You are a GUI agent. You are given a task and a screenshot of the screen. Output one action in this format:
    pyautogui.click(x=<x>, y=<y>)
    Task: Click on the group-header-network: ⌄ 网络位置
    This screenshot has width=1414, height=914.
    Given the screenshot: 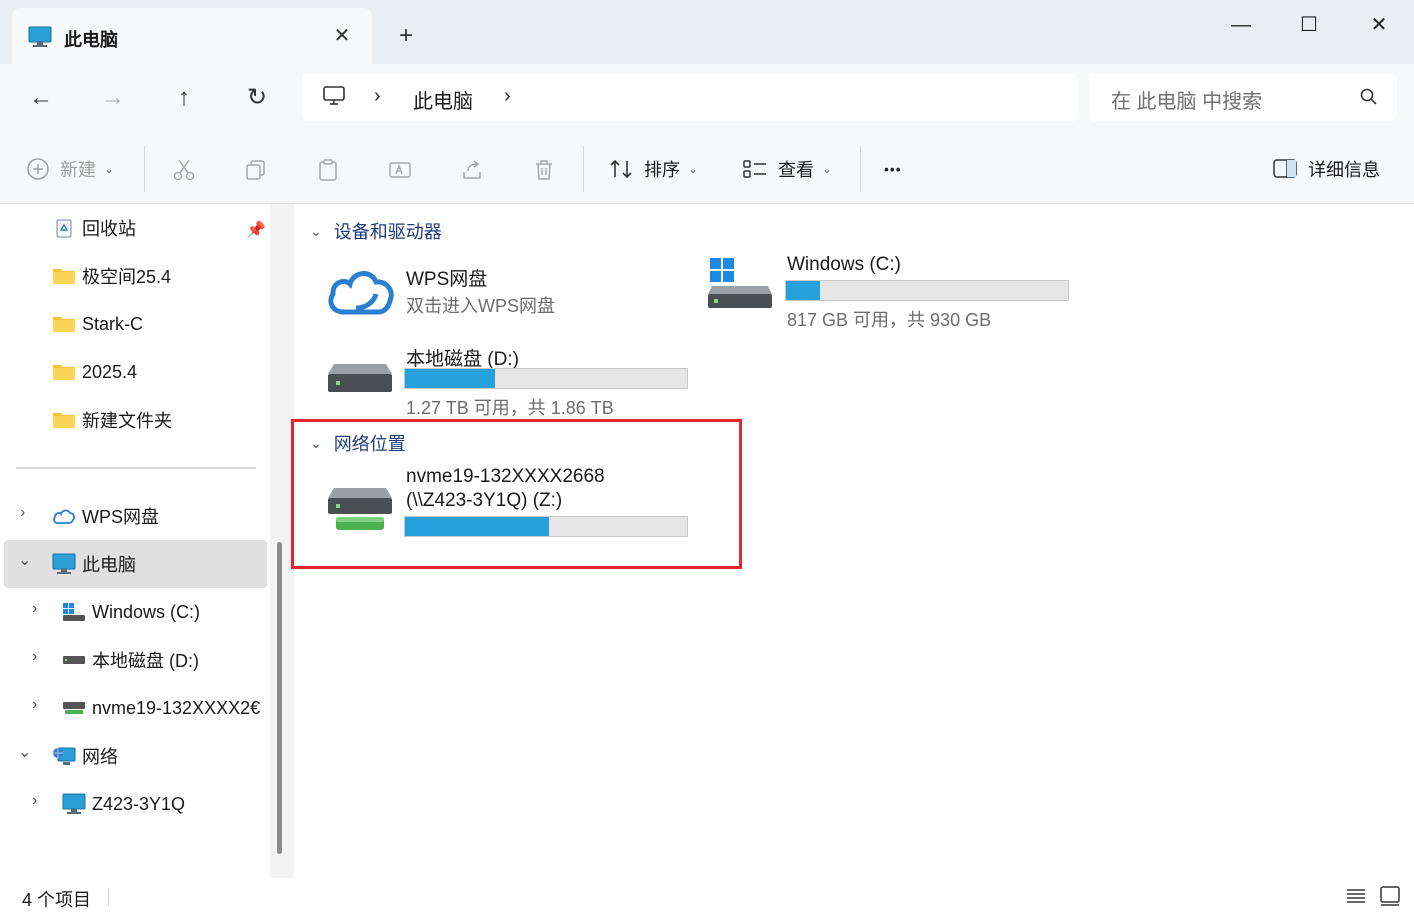 What is the action you would take?
    pyautogui.click(x=358, y=443)
    